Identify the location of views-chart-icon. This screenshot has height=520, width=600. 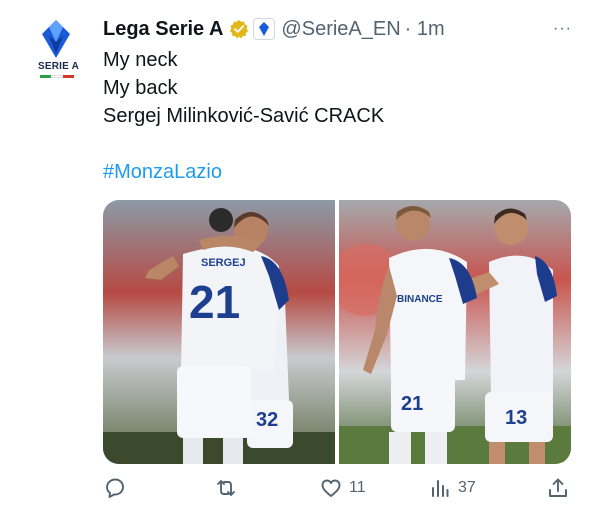
(440, 488).